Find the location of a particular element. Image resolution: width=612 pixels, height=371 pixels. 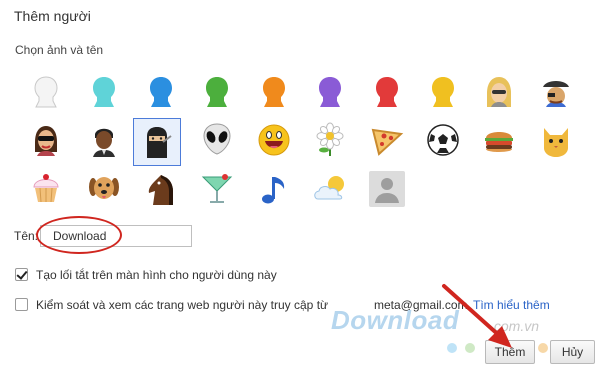

avatar-orange-head is located at coordinates (274, 93).